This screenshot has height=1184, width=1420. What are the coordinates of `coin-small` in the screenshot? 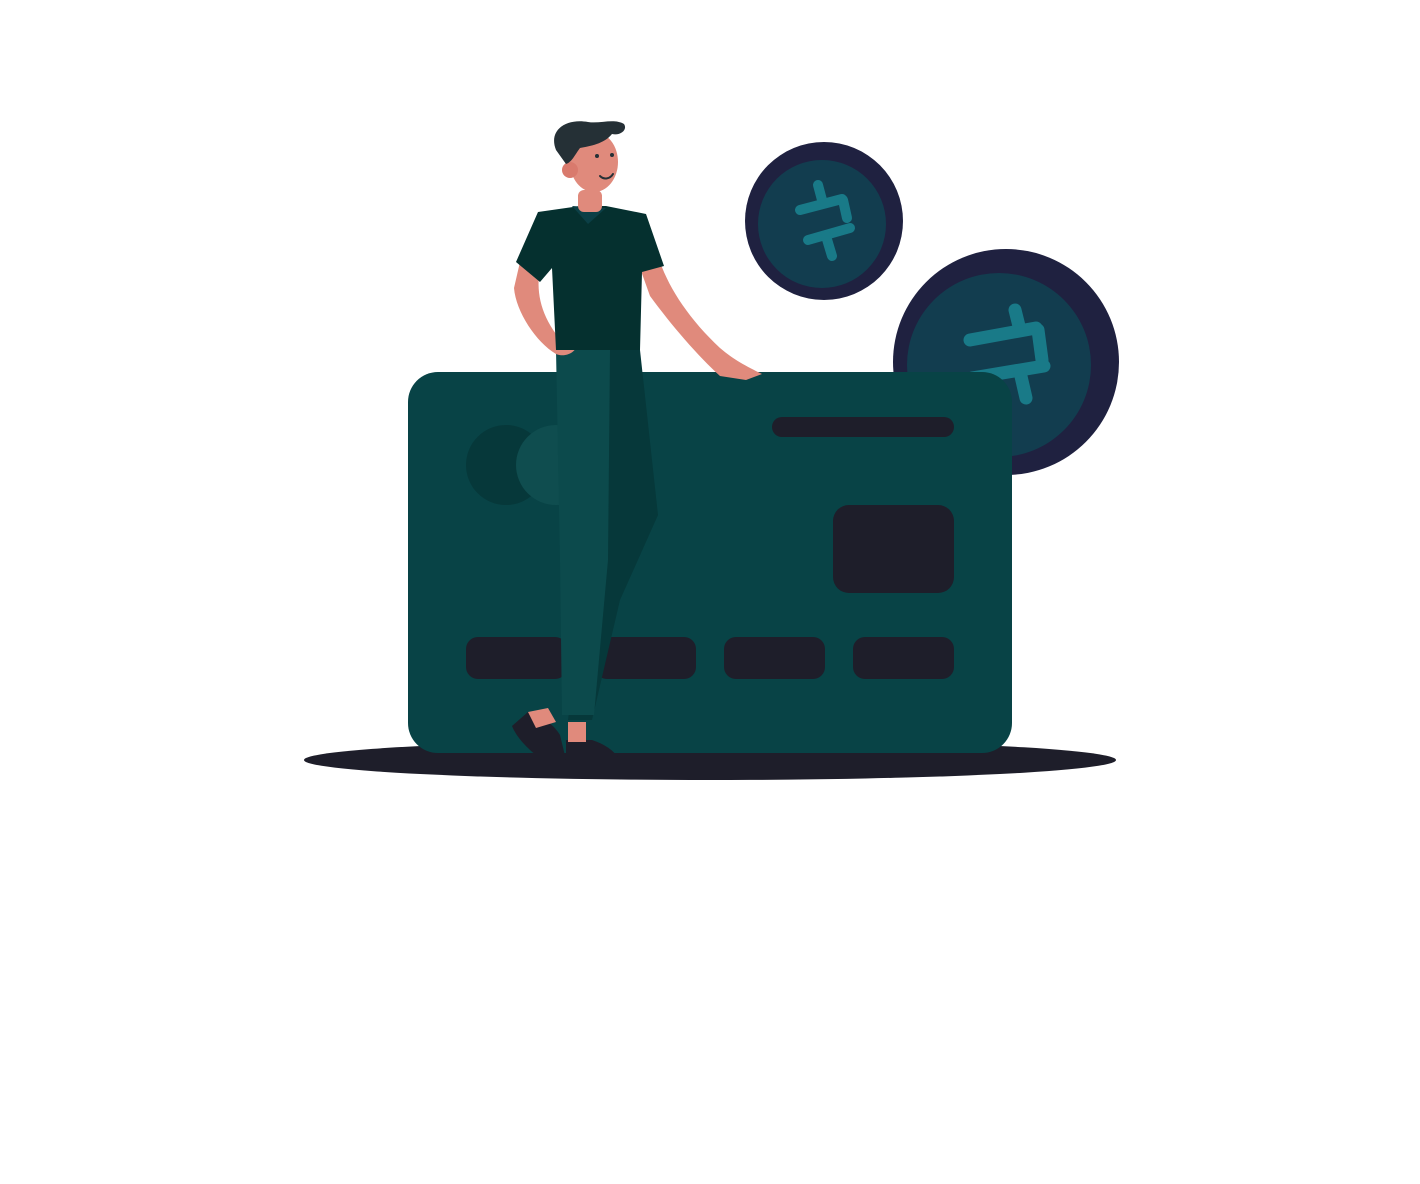 It's located at (824, 221).